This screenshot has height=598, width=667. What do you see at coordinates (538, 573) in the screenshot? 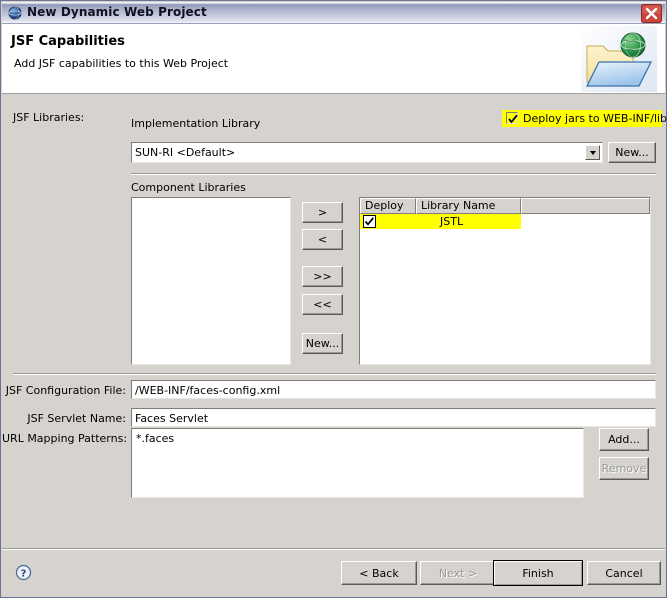
I see `finish-button: Finish` at bounding box center [538, 573].